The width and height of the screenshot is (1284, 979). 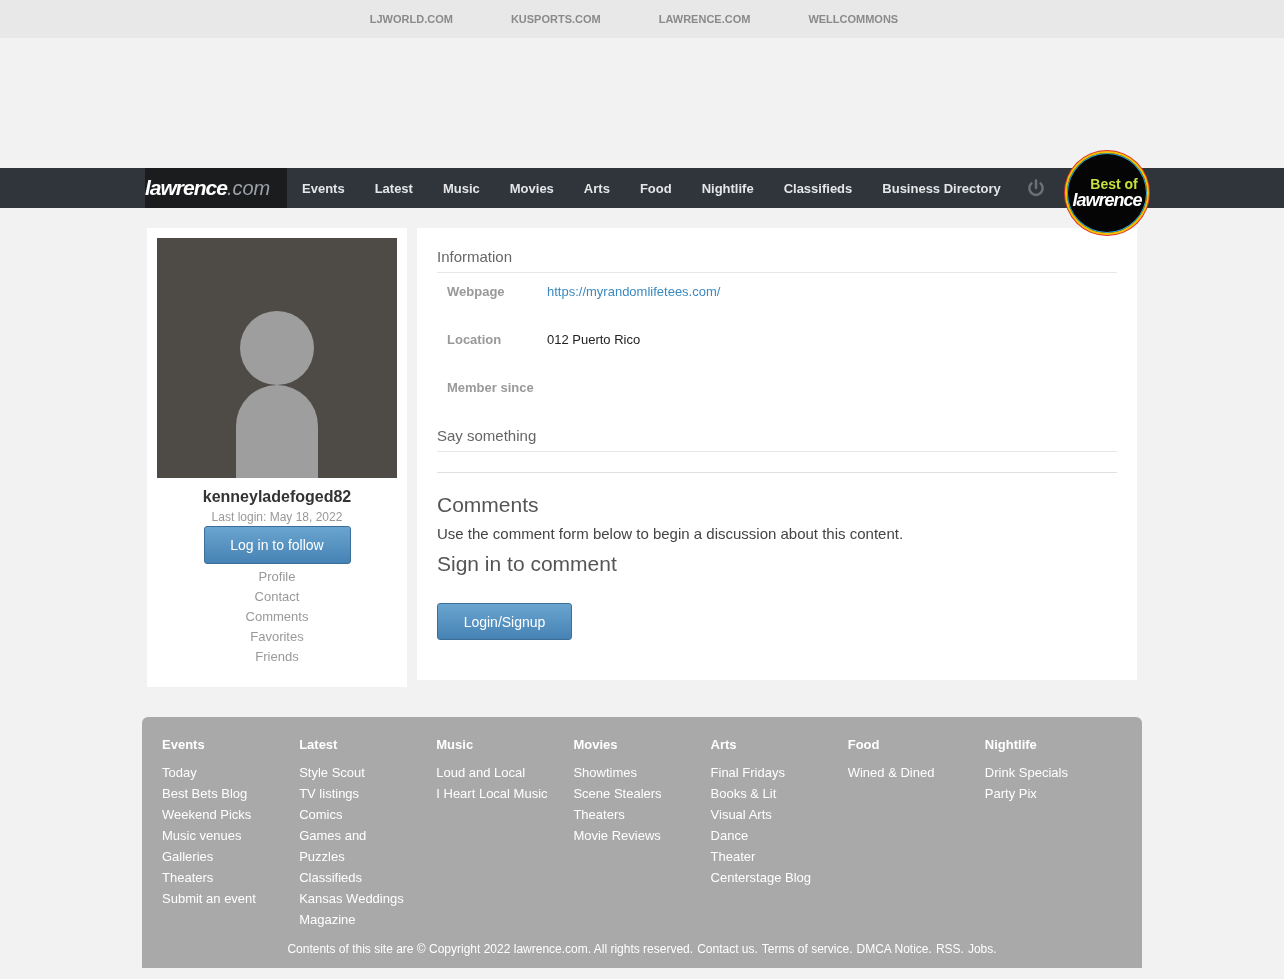 What do you see at coordinates (277, 577) in the screenshot?
I see `profile-link: Profile` at bounding box center [277, 577].